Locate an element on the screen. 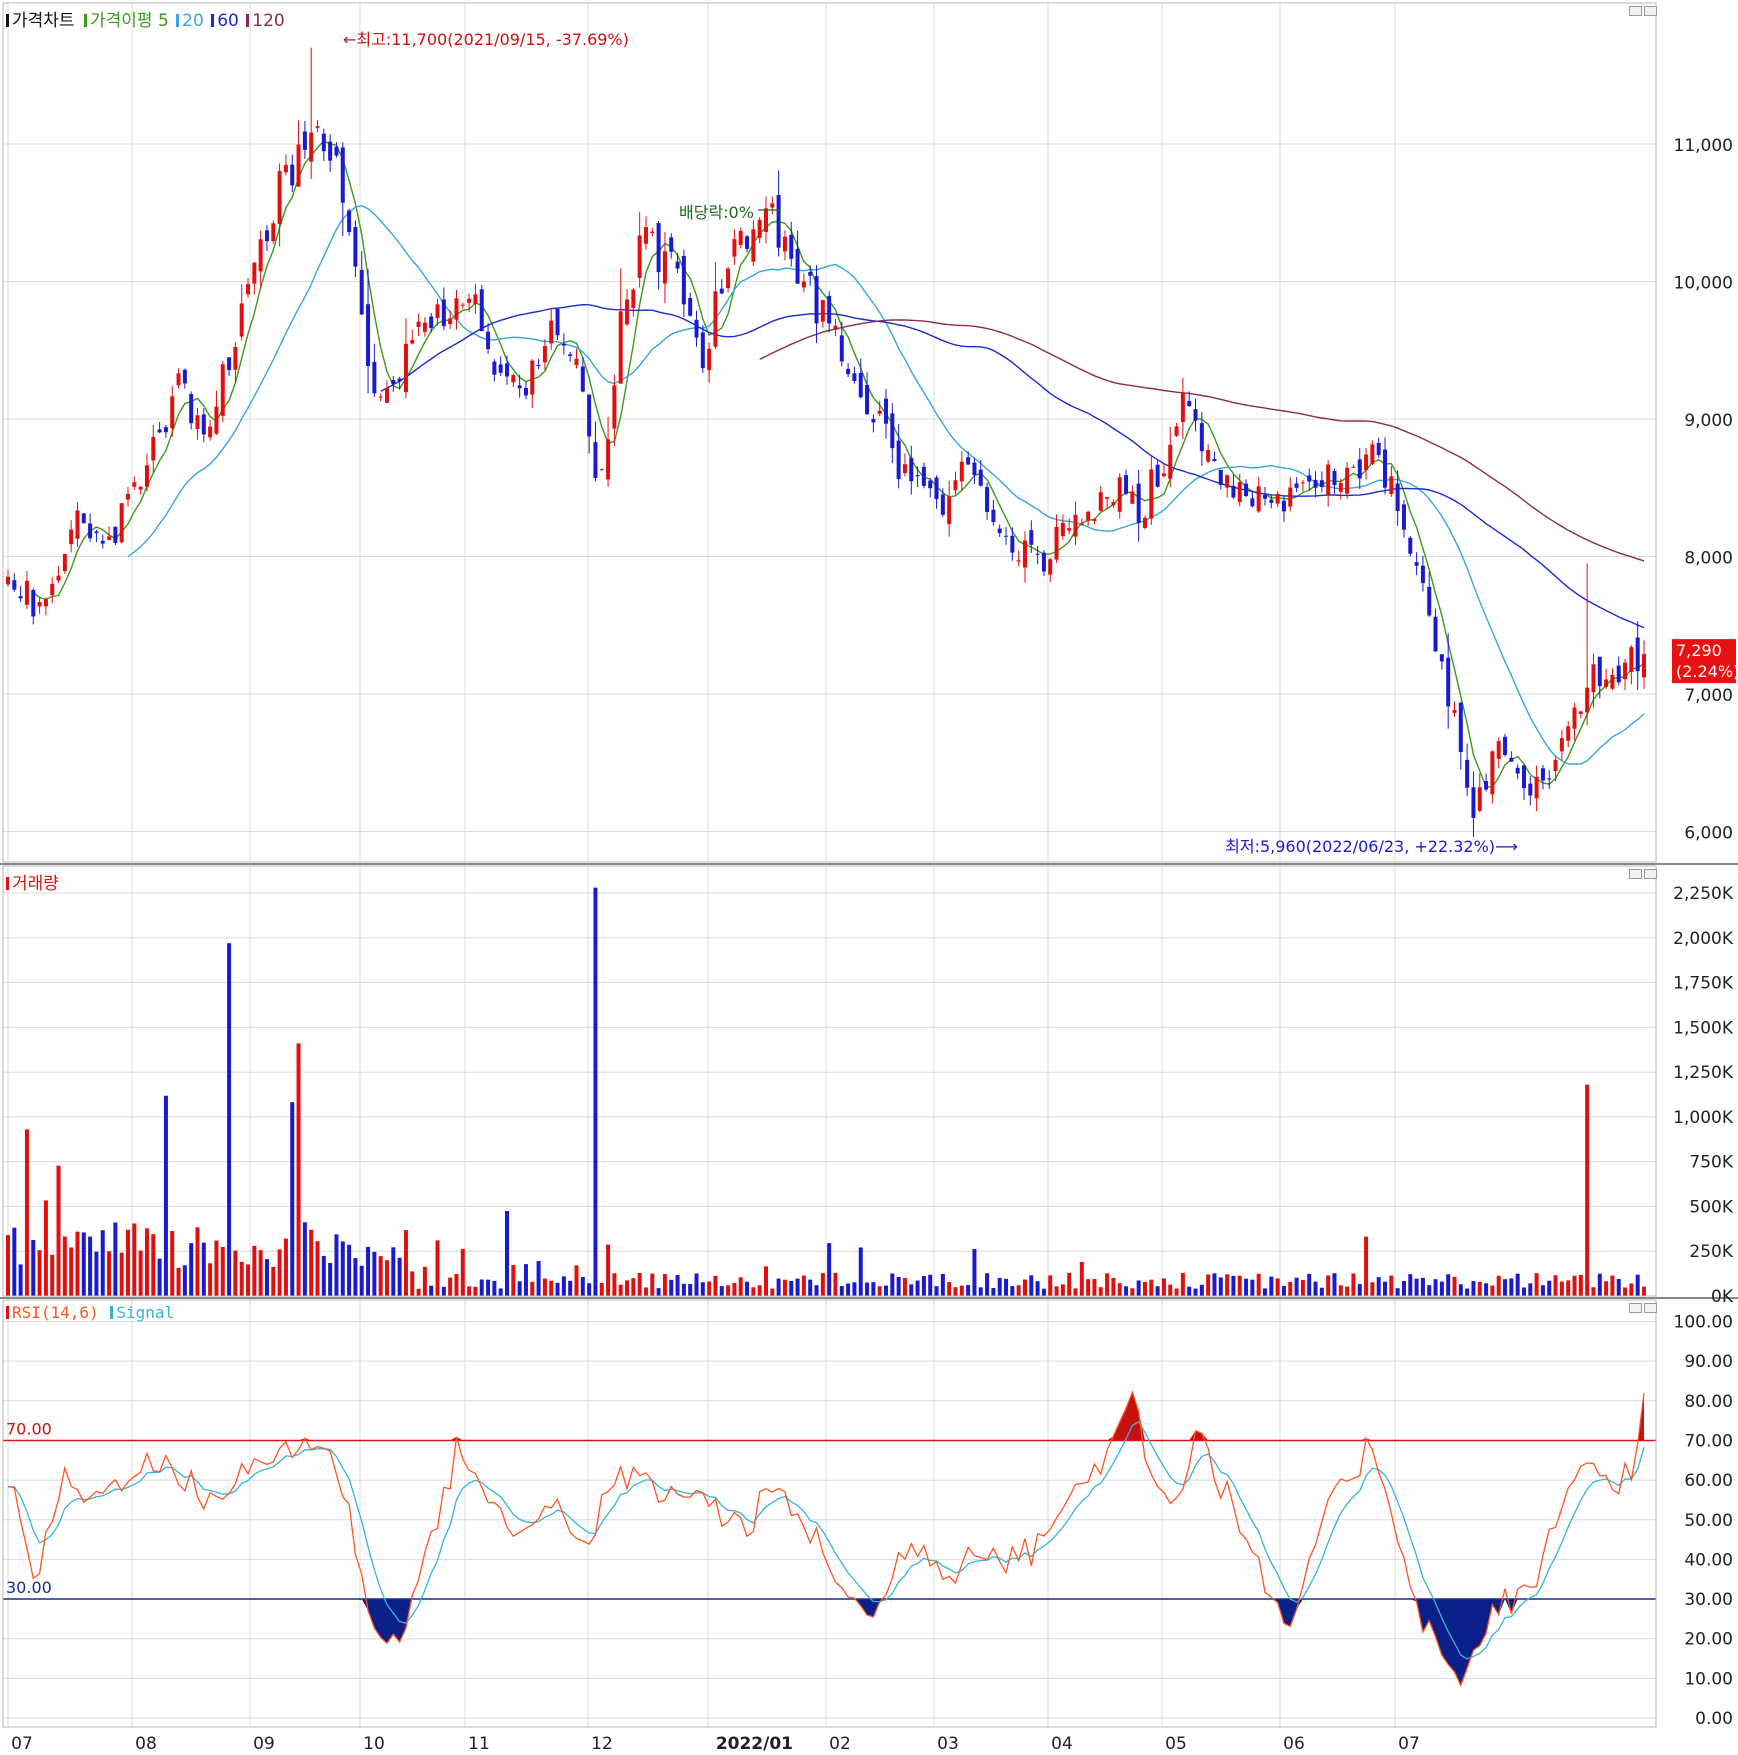 Image resolution: width=1738 pixels, height=1755 pixels. price-panel-close-button is located at coordinates (1650, 11).